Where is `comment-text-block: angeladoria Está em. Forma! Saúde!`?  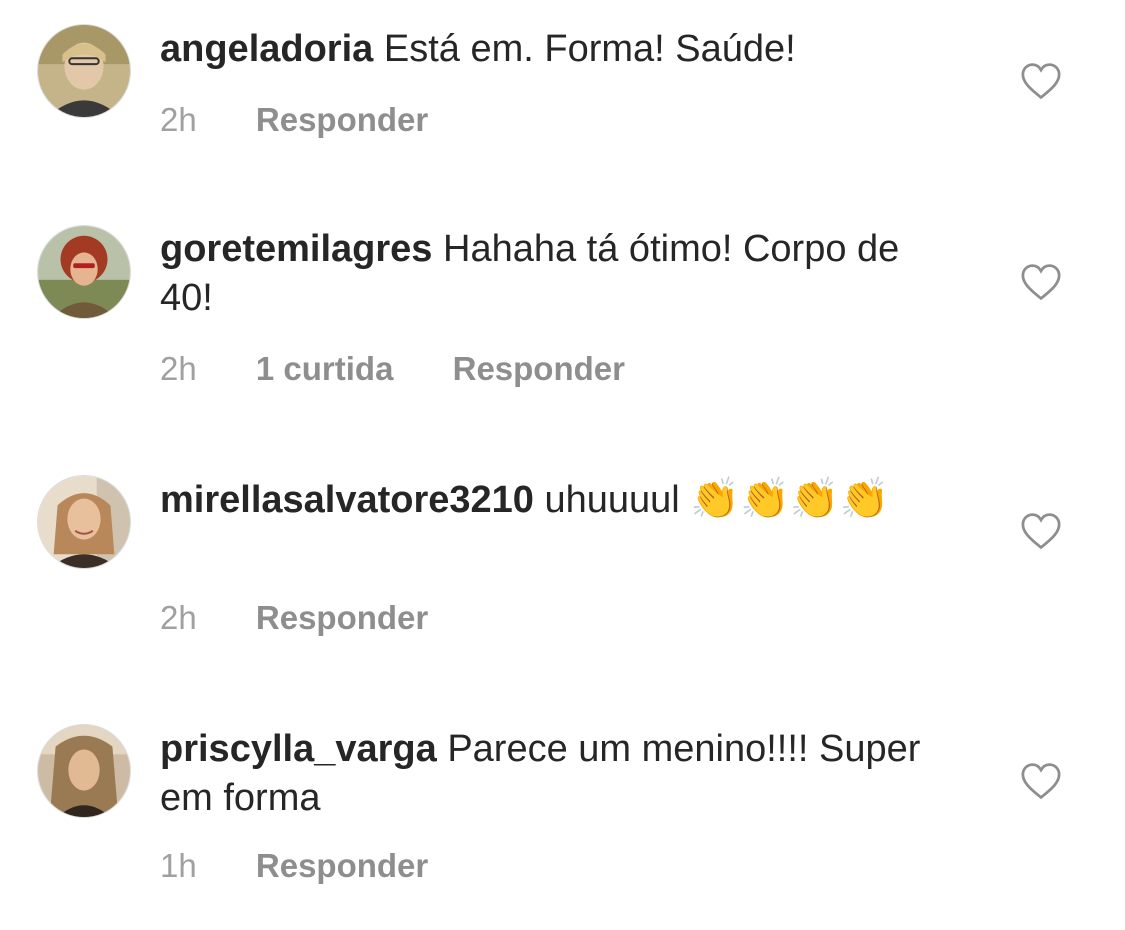
comment-text-block: angeladoria Está em. Forma! Saúde! is located at coordinates (560, 49).